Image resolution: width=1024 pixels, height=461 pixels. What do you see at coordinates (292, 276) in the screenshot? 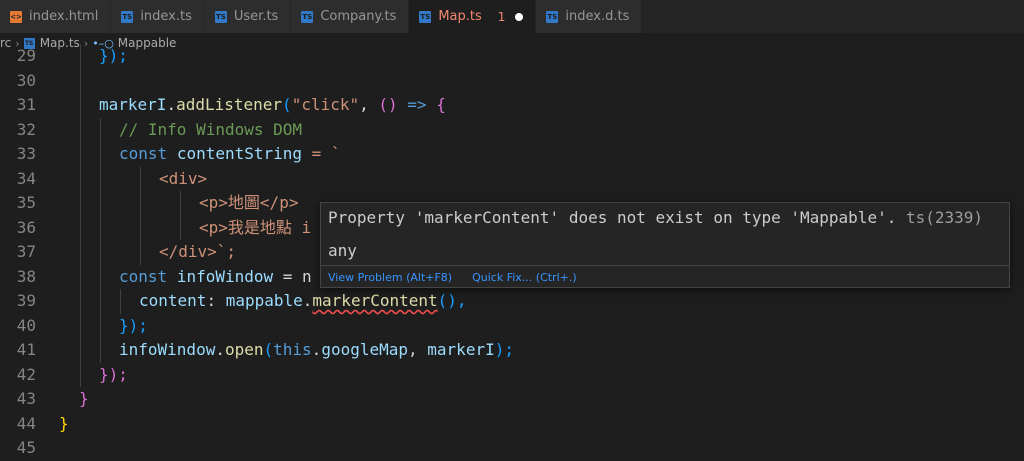
I see `operator-token: = n` at bounding box center [292, 276].